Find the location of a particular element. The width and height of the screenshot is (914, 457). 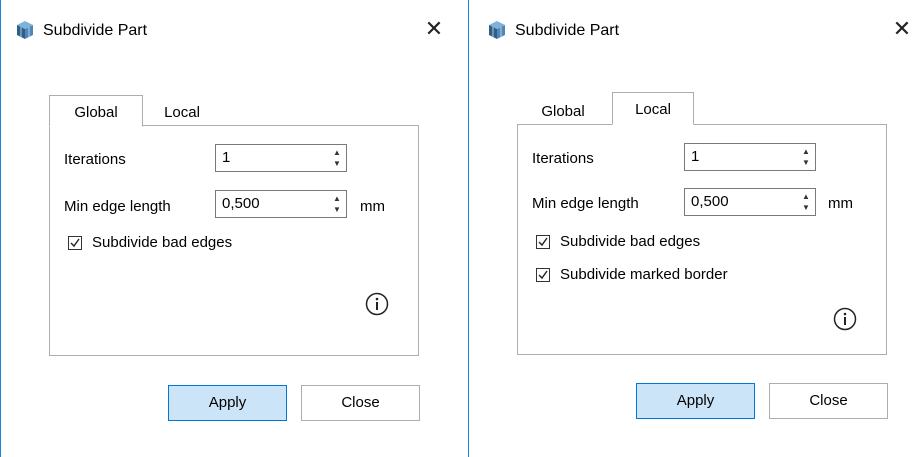

subdivide-marked-border-checkbox: Subdivide marked border is located at coordinates (666, 275).